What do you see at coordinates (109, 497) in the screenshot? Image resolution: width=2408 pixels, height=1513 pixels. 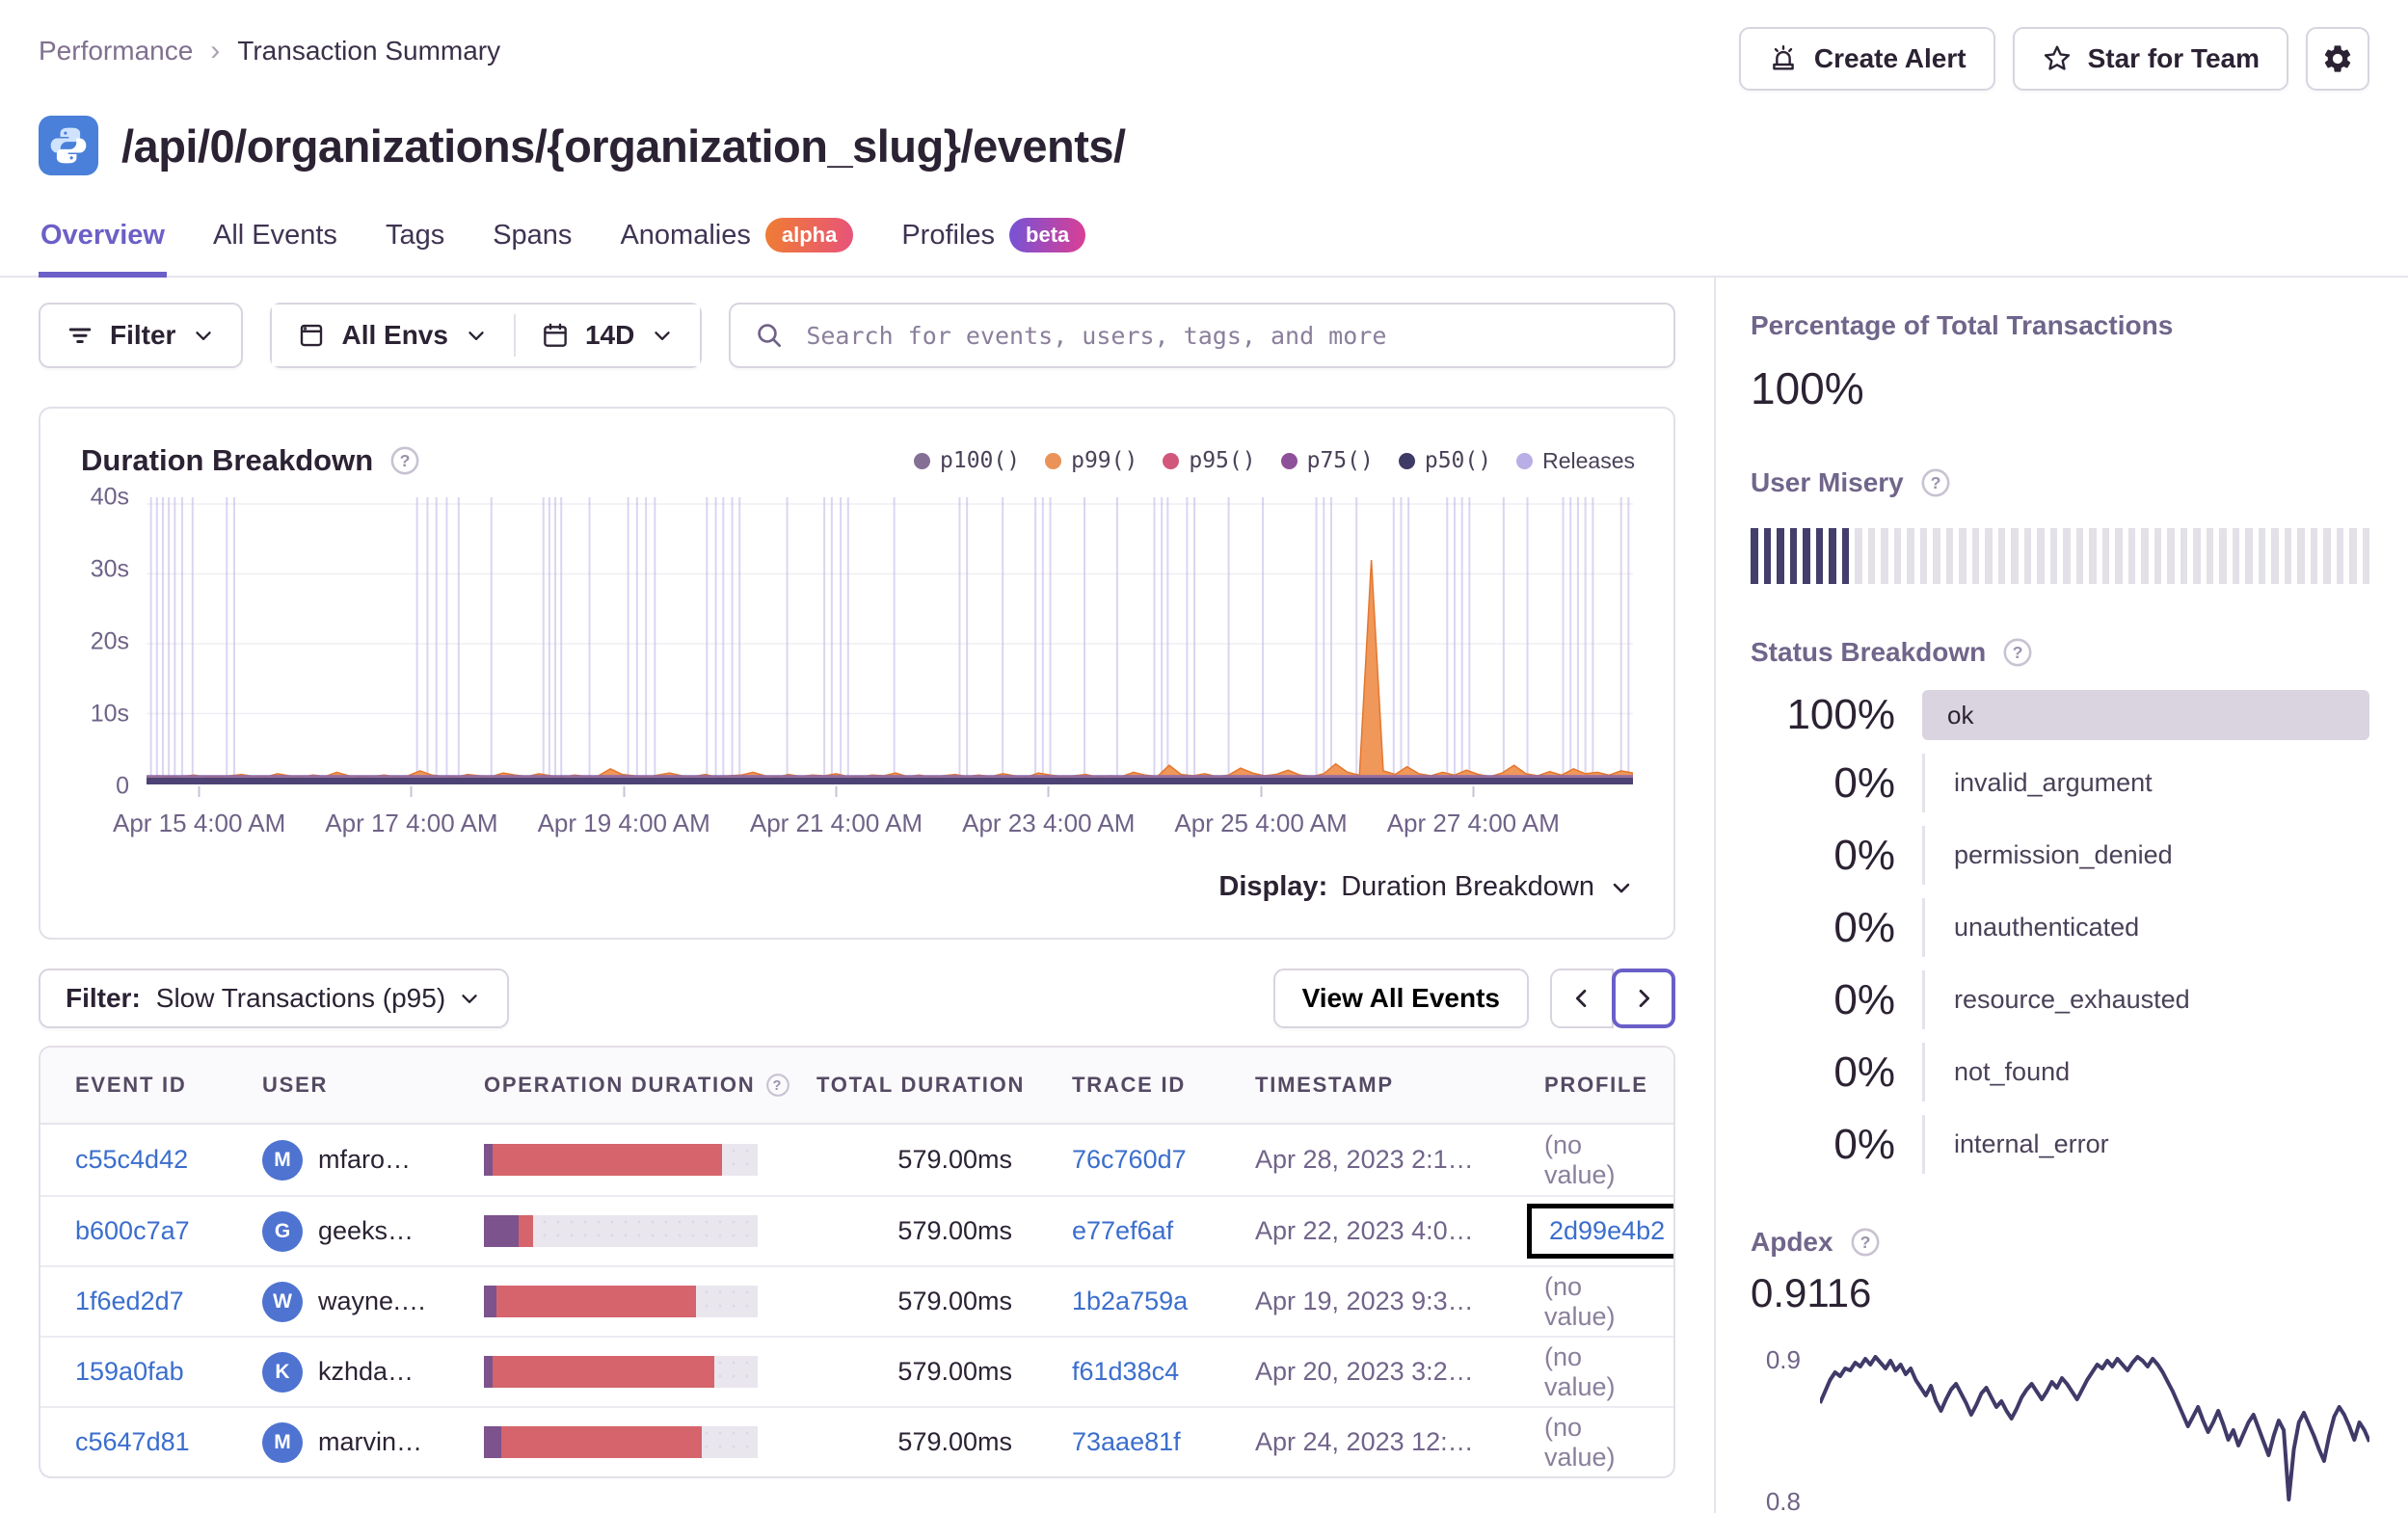 I see `y-axis-tick-label: 40s` at bounding box center [109, 497].